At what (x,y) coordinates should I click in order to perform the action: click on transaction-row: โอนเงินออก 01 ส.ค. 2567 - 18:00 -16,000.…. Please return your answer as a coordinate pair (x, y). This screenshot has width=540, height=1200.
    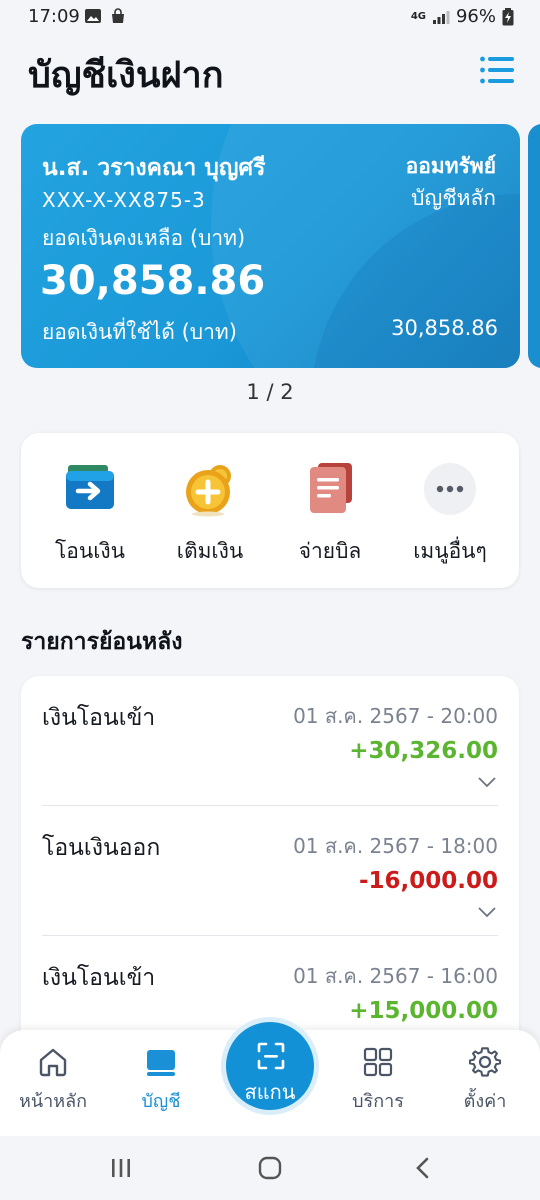
    Looking at the image, I should click on (270, 871).